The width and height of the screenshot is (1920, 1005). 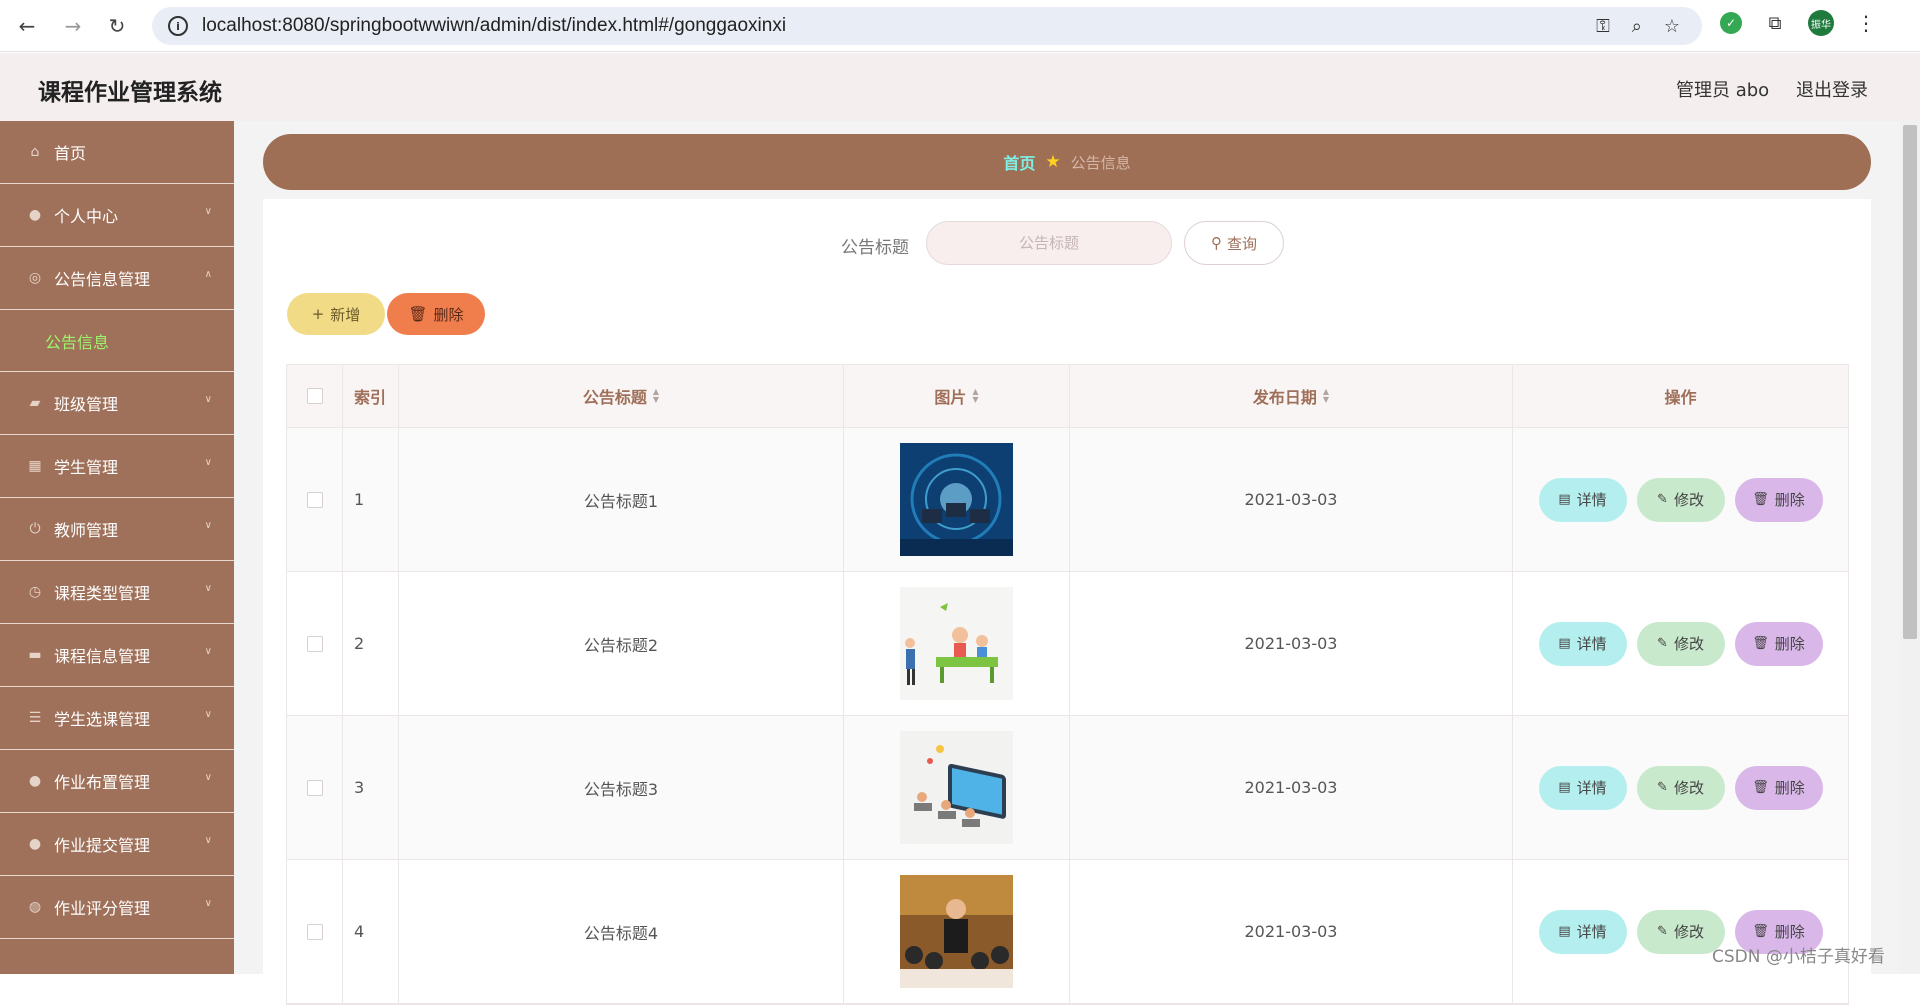 What do you see at coordinates (27, 26) in the screenshot?
I see `back-icon: ←` at bounding box center [27, 26].